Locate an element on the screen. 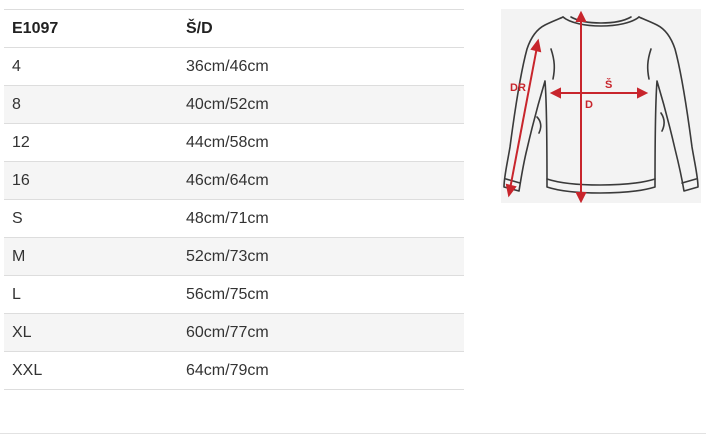 Image resolution: width=706 pixels, height=438 pixels. sleeve-arrow-head-top is located at coordinates (536, 45).